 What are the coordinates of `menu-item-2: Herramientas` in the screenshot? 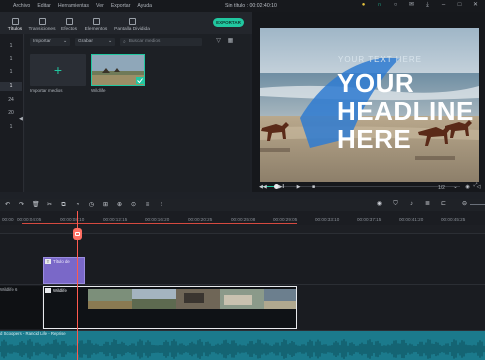 It's located at (73, 6).